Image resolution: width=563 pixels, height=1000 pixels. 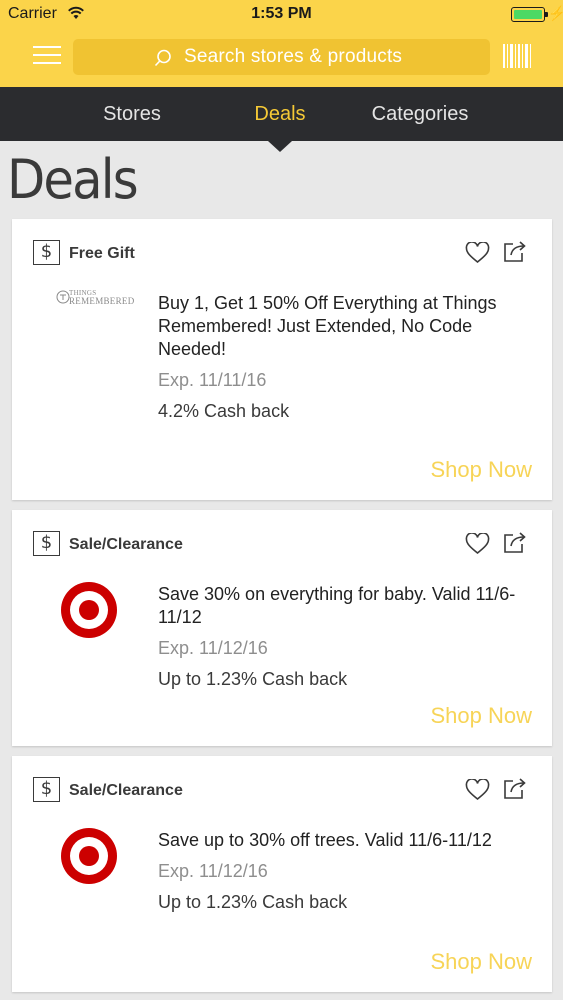 I want to click on deal-type-label: Free Gift, so click(x=102, y=253).